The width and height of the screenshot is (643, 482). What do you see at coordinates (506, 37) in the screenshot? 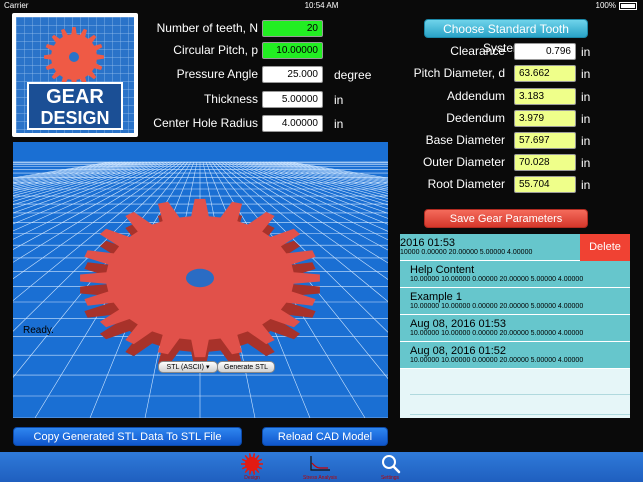
I see `choose-tooth-system-button: Choose Standard Tooth Systems` at bounding box center [506, 37].